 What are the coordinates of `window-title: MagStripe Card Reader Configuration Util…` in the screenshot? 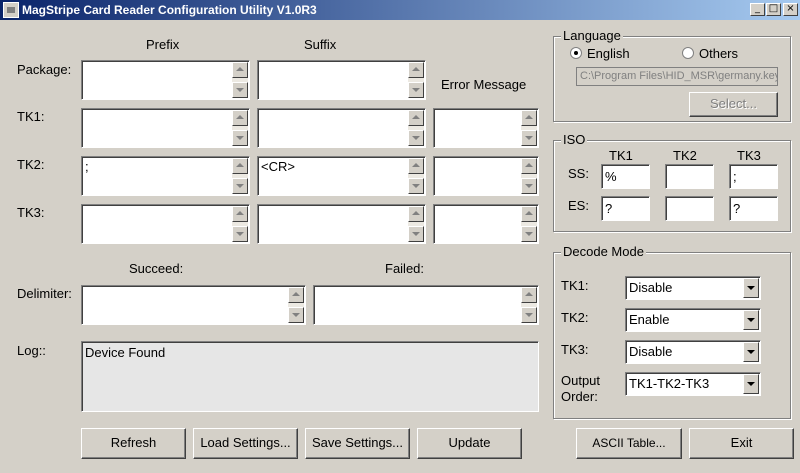 It's located at (169, 10).